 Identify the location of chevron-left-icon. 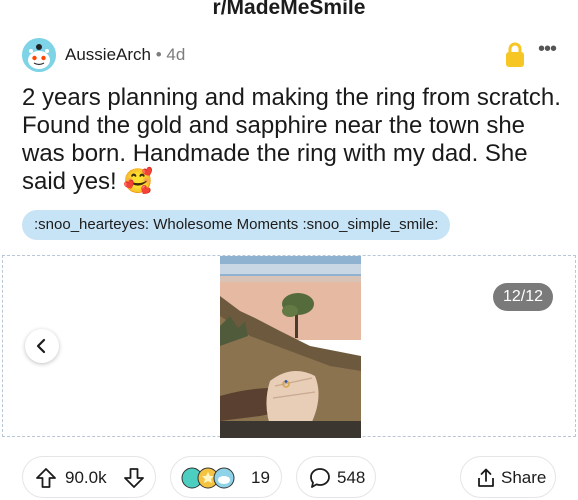
(41, 346).